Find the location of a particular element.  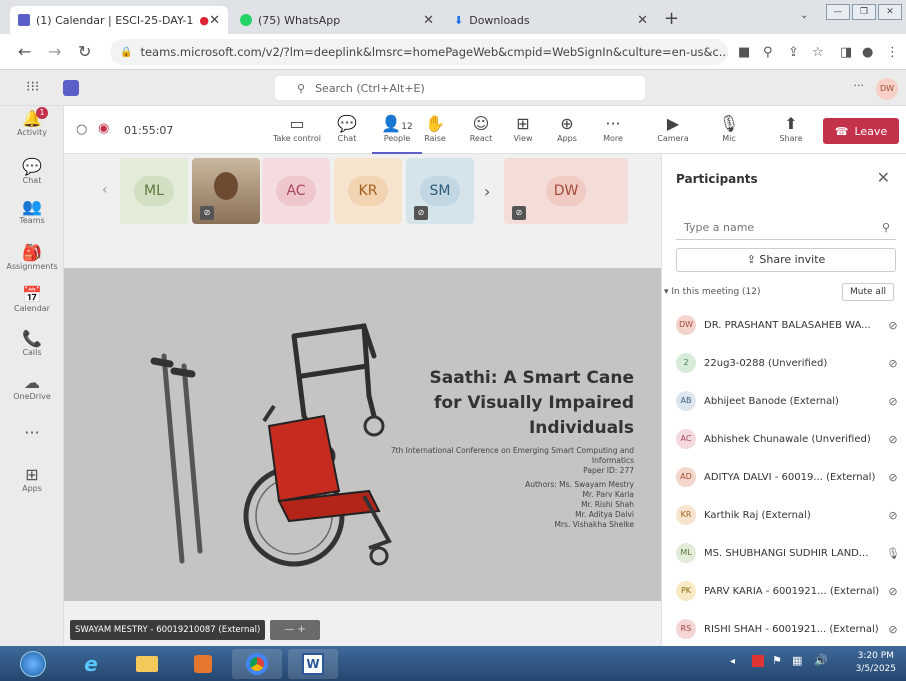

rail-item-chat: 💬 Chat is located at coordinates (32, 172).